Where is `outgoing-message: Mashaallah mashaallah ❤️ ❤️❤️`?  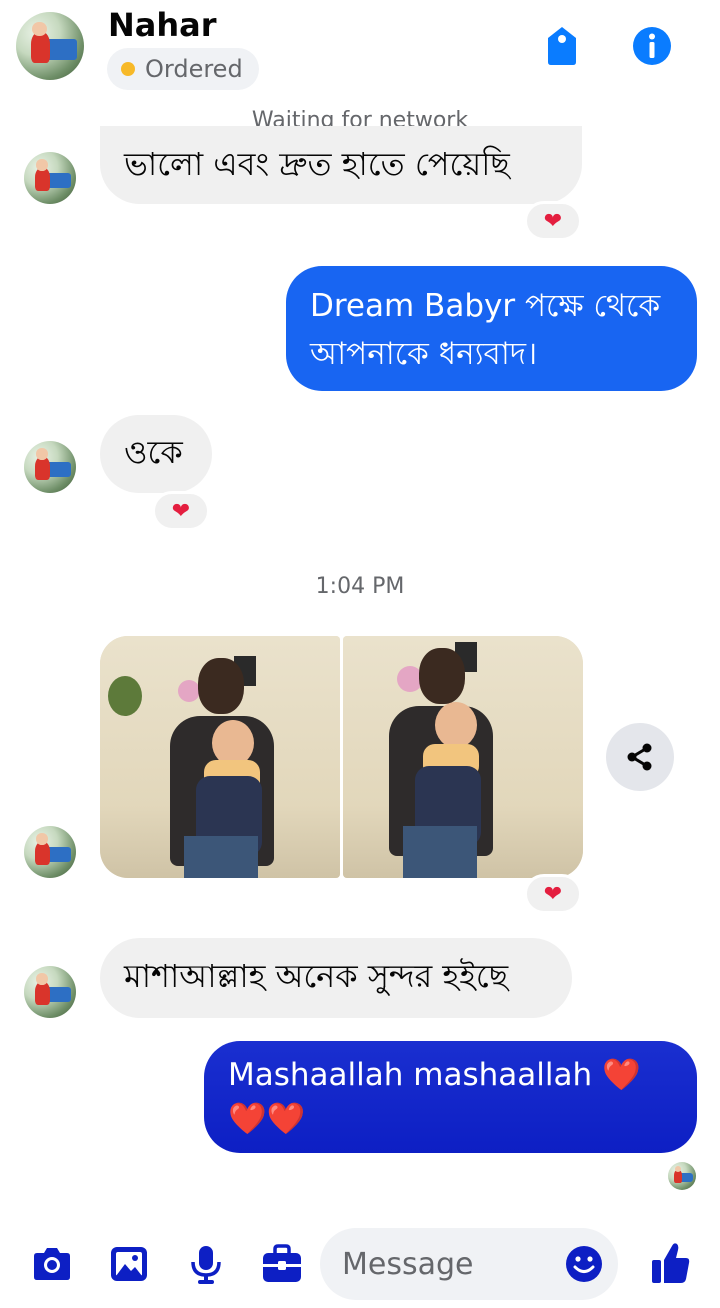 outgoing-message: Mashaallah mashaallah ❤️ ❤️❤️ is located at coordinates (450, 1097).